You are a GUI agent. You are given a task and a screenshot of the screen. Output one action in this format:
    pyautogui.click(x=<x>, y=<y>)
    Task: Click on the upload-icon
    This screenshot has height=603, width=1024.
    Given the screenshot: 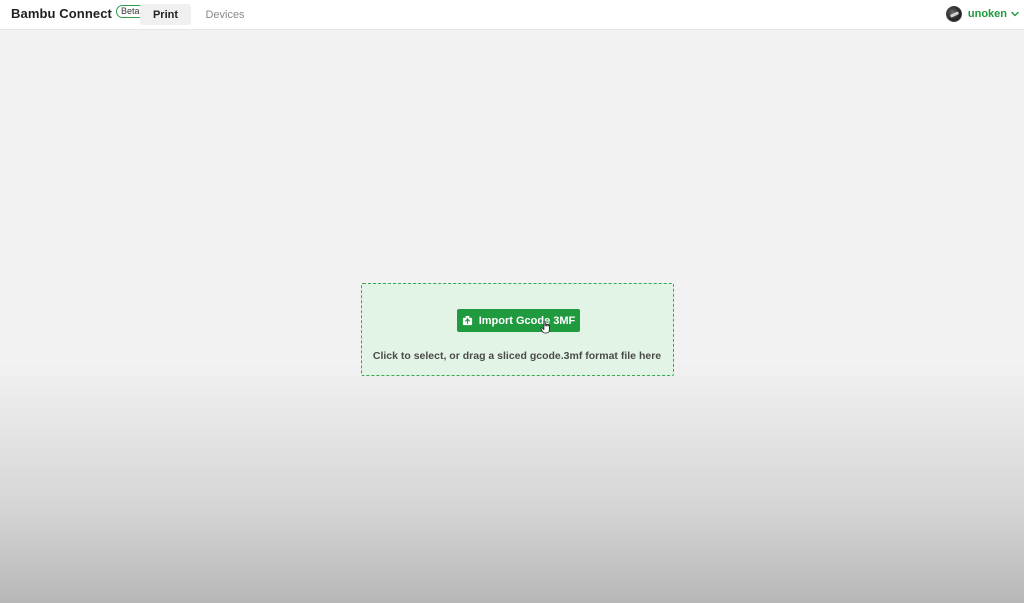 What is the action you would take?
    pyautogui.click(x=467, y=320)
    